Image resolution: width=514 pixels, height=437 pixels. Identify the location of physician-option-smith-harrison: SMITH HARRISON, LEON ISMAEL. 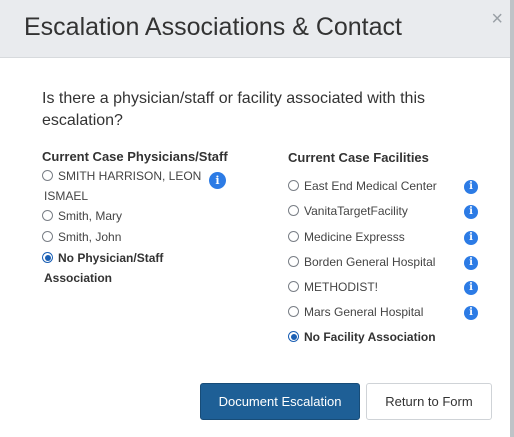
(127, 186).